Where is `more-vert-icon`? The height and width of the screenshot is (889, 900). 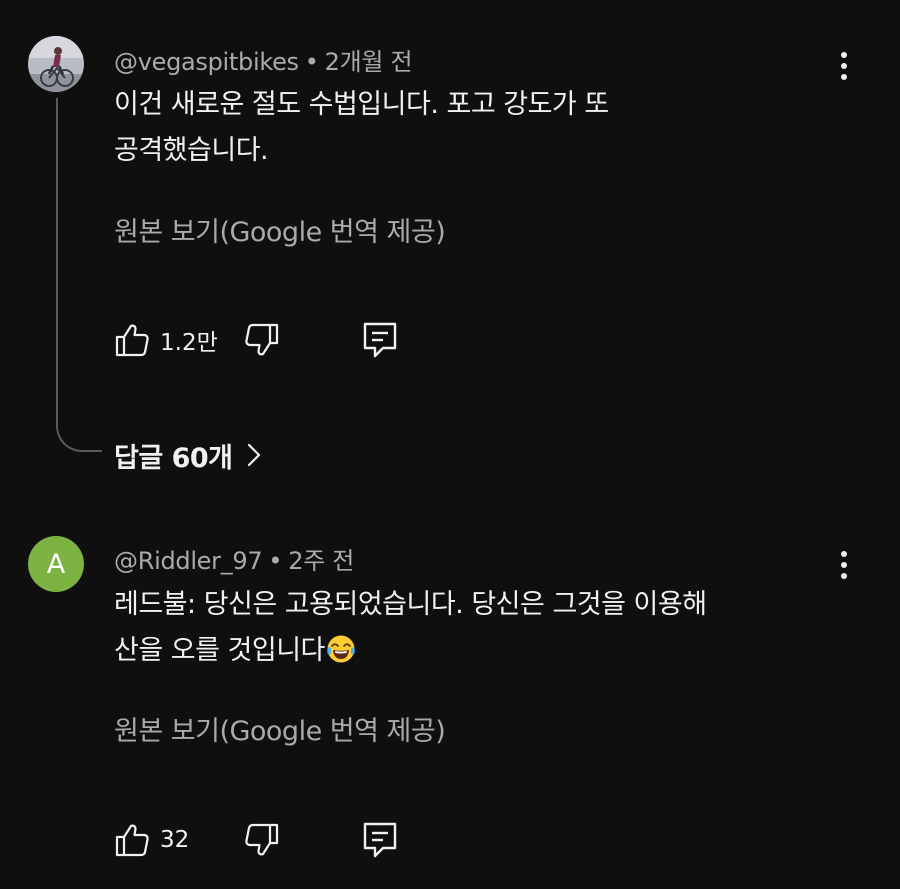 more-vert-icon is located at coordinates (844, 565).